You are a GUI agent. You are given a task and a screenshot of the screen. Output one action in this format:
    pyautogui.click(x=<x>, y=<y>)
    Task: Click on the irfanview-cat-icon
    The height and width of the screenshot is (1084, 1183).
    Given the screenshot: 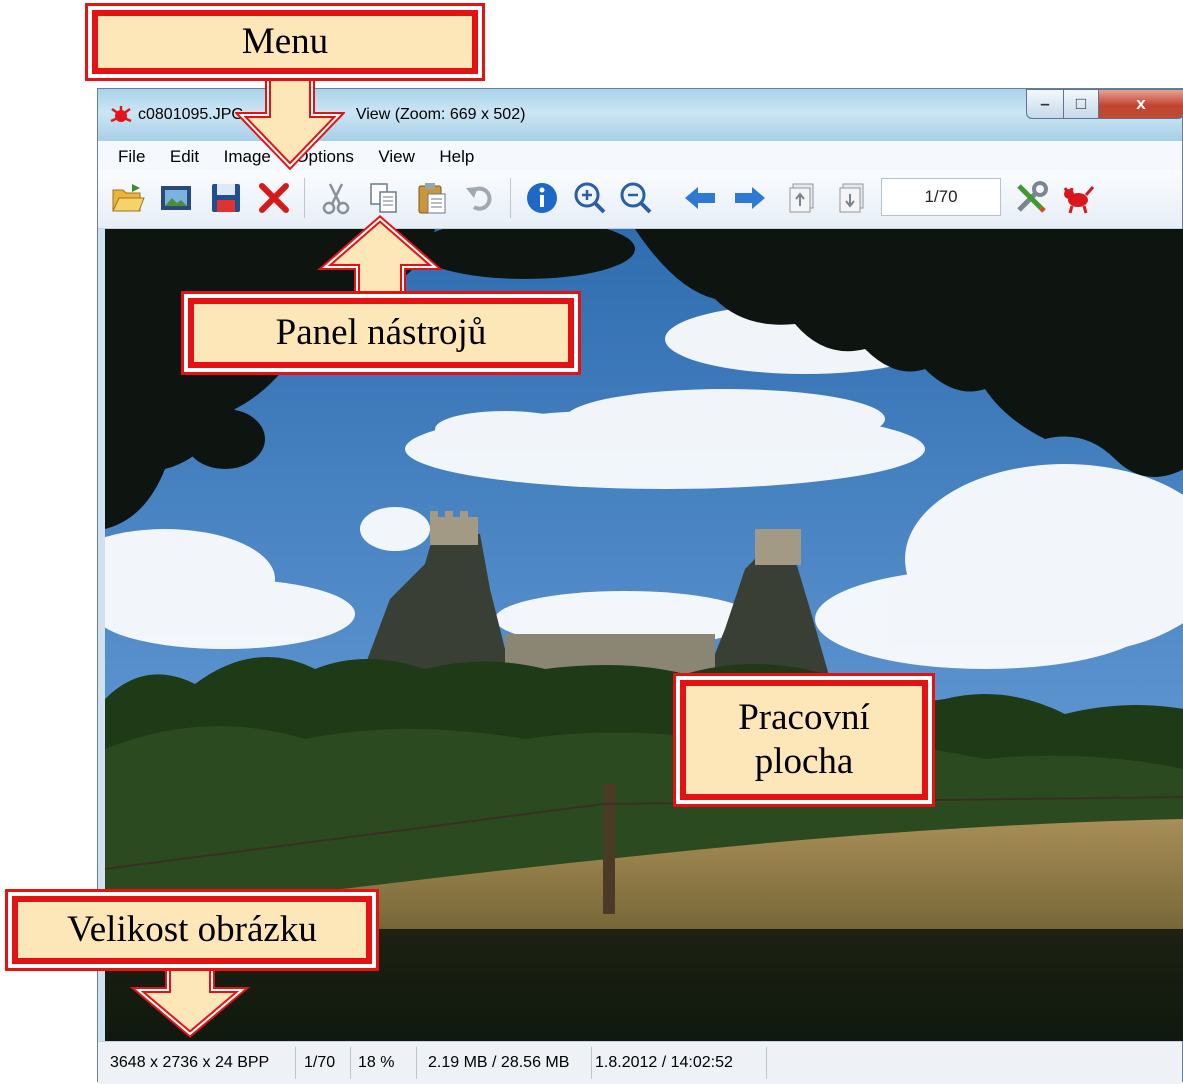 What is the action you would take?
    pyautogui.click(x=121, y=114)
    